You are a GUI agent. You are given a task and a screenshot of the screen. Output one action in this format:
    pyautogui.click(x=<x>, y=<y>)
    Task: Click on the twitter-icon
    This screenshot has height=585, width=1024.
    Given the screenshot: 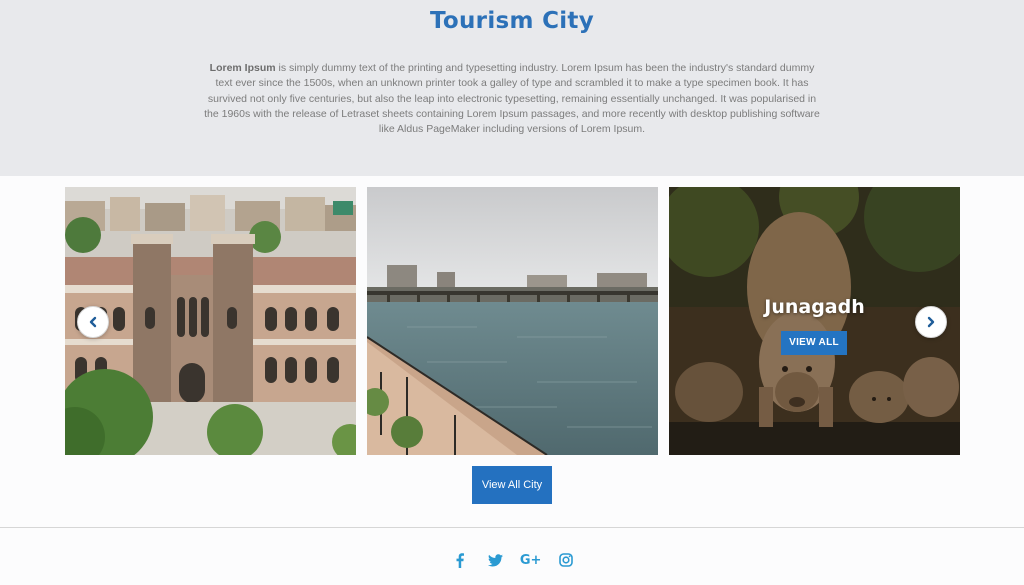 What is the action you would take?
    pyautogui.click(x=495, y=559)
    